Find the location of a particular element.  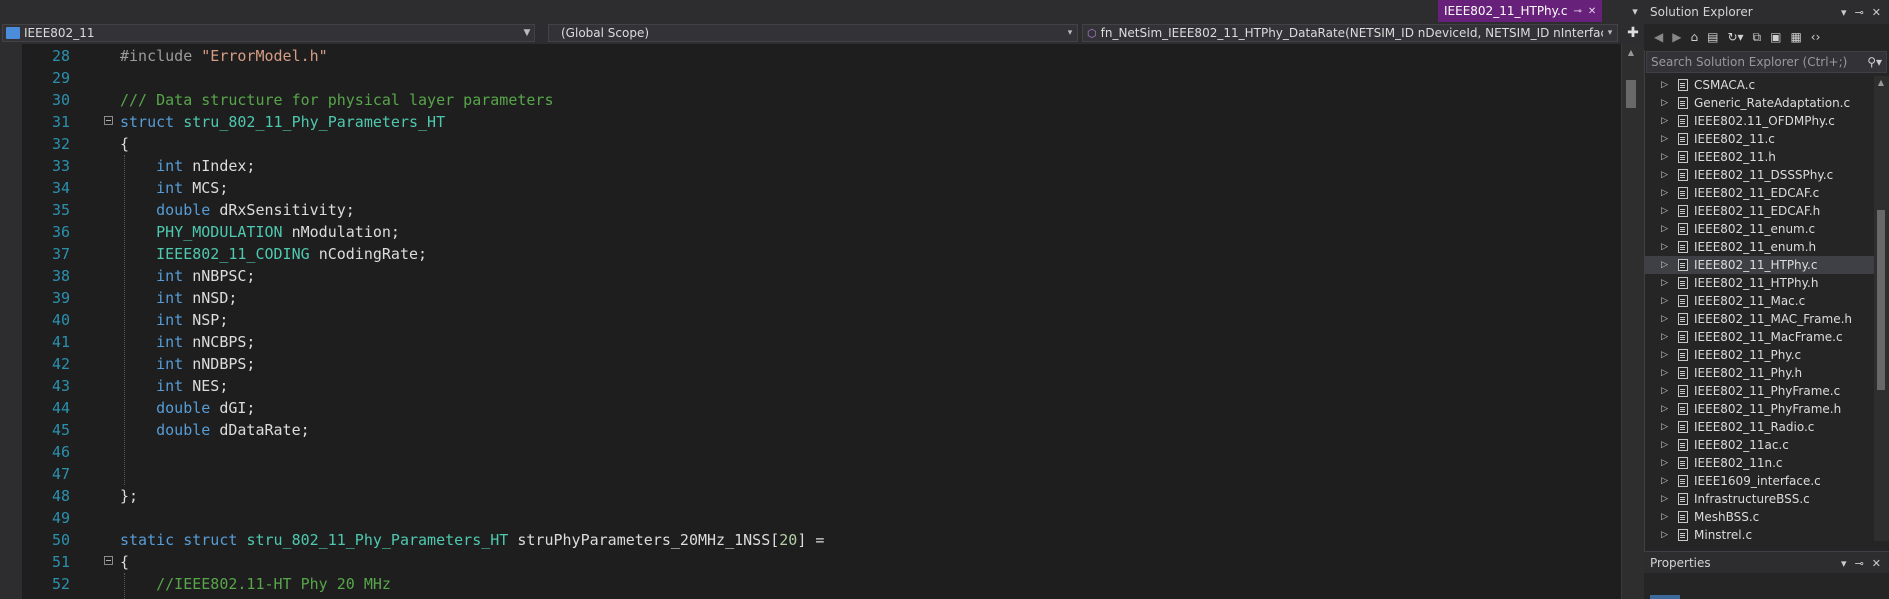

collapse-all-icon: ⧉ is located at coordinates (1757, 37).